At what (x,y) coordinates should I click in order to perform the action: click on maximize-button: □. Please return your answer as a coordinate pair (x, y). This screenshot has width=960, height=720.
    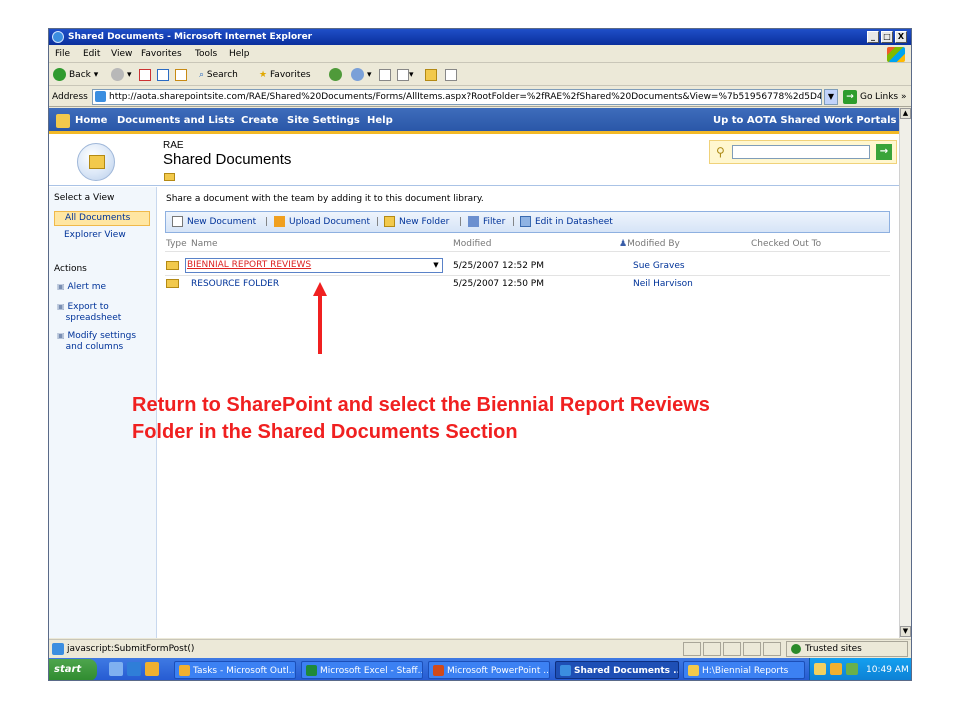
    Looking at the image, I should click on (887, 37).